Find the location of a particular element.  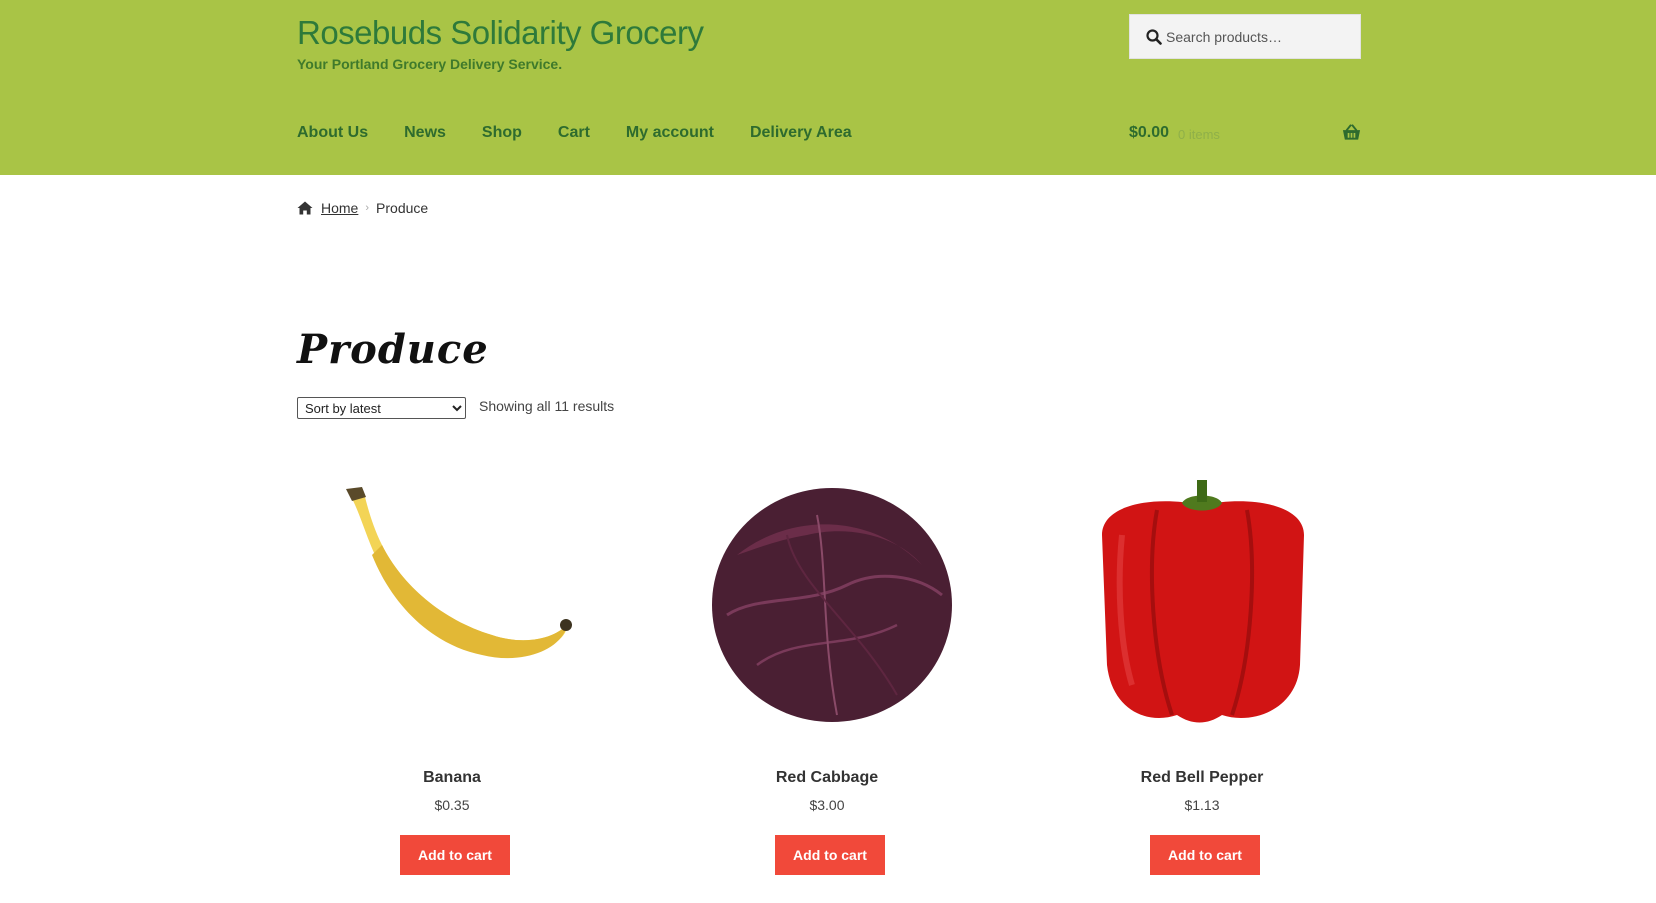

breadcrumb-home-link: Home is located at coordinates (339, 208).